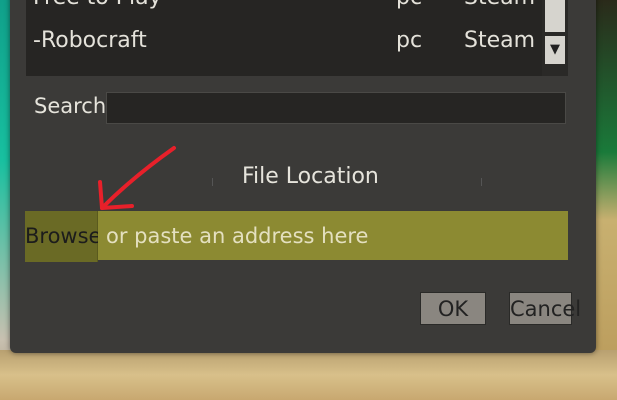  What do you see at coordinates (310, 176) in the screenshot?
I see `file-location-title: File Location` at bounding box center [310, 176].